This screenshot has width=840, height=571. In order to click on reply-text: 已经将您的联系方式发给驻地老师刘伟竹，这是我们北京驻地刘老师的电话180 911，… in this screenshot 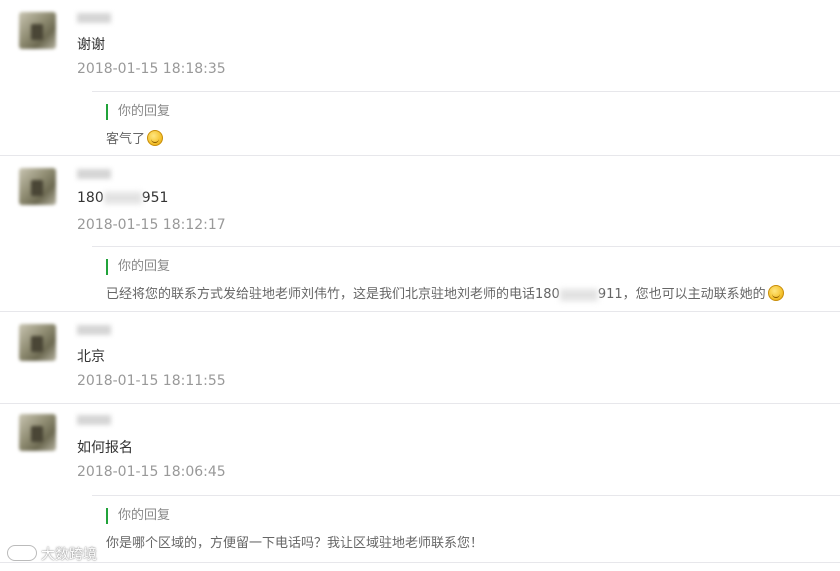, I will do `click(445, 292)`.